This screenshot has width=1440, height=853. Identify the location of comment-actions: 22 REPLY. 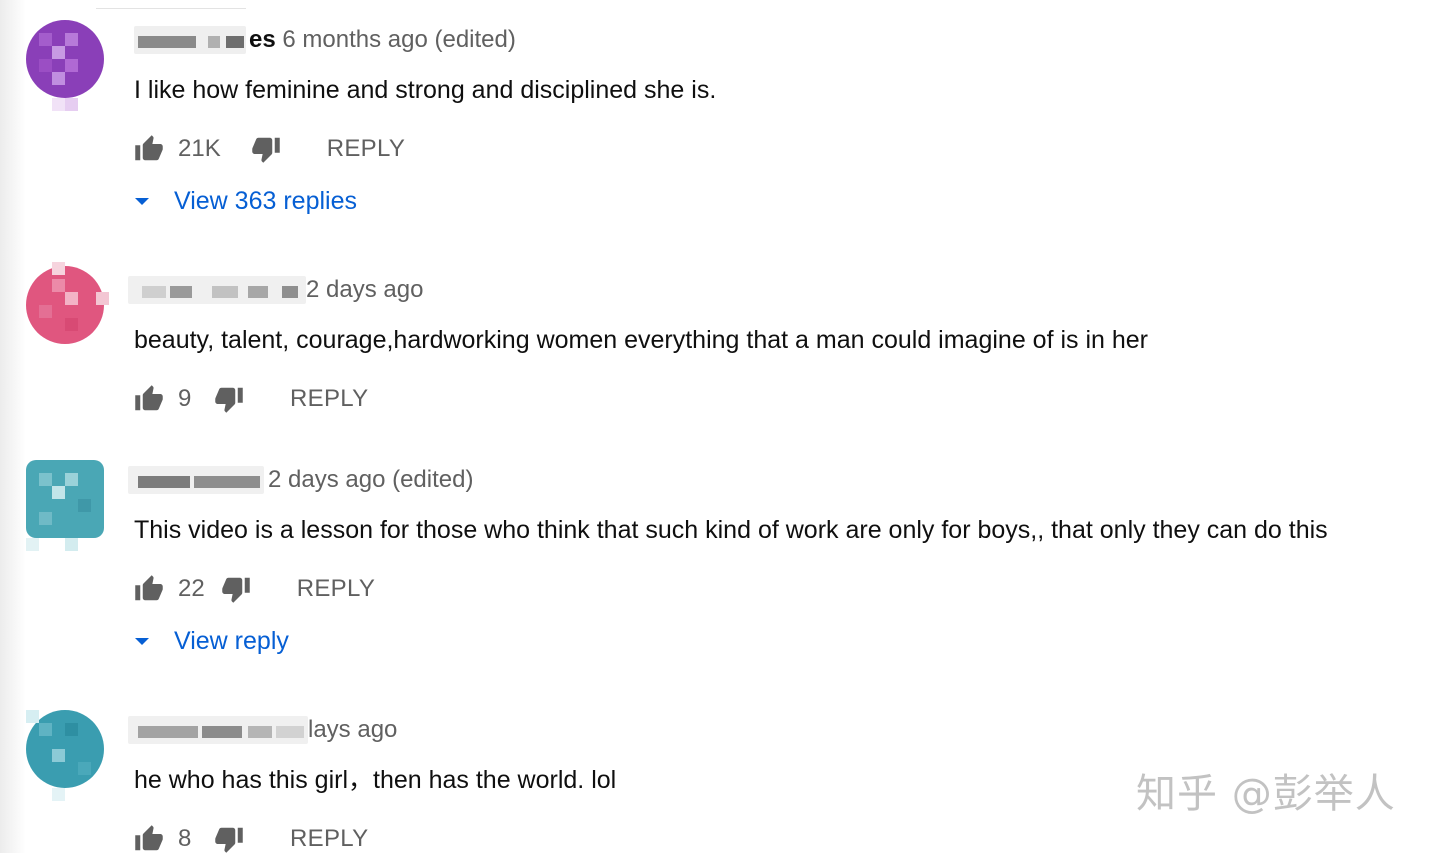
(254, 589).